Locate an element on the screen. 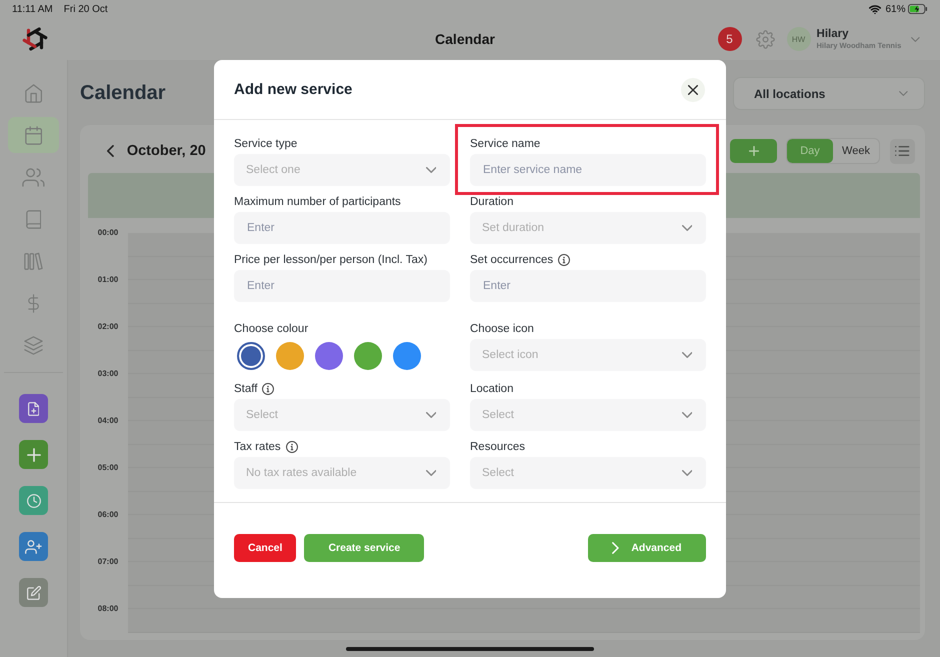 Image resolution: width=940 pixels, height=657 pixels. field-label: Price per lesson/per person (Incl. Tax) is located at coordinates (331, 260).